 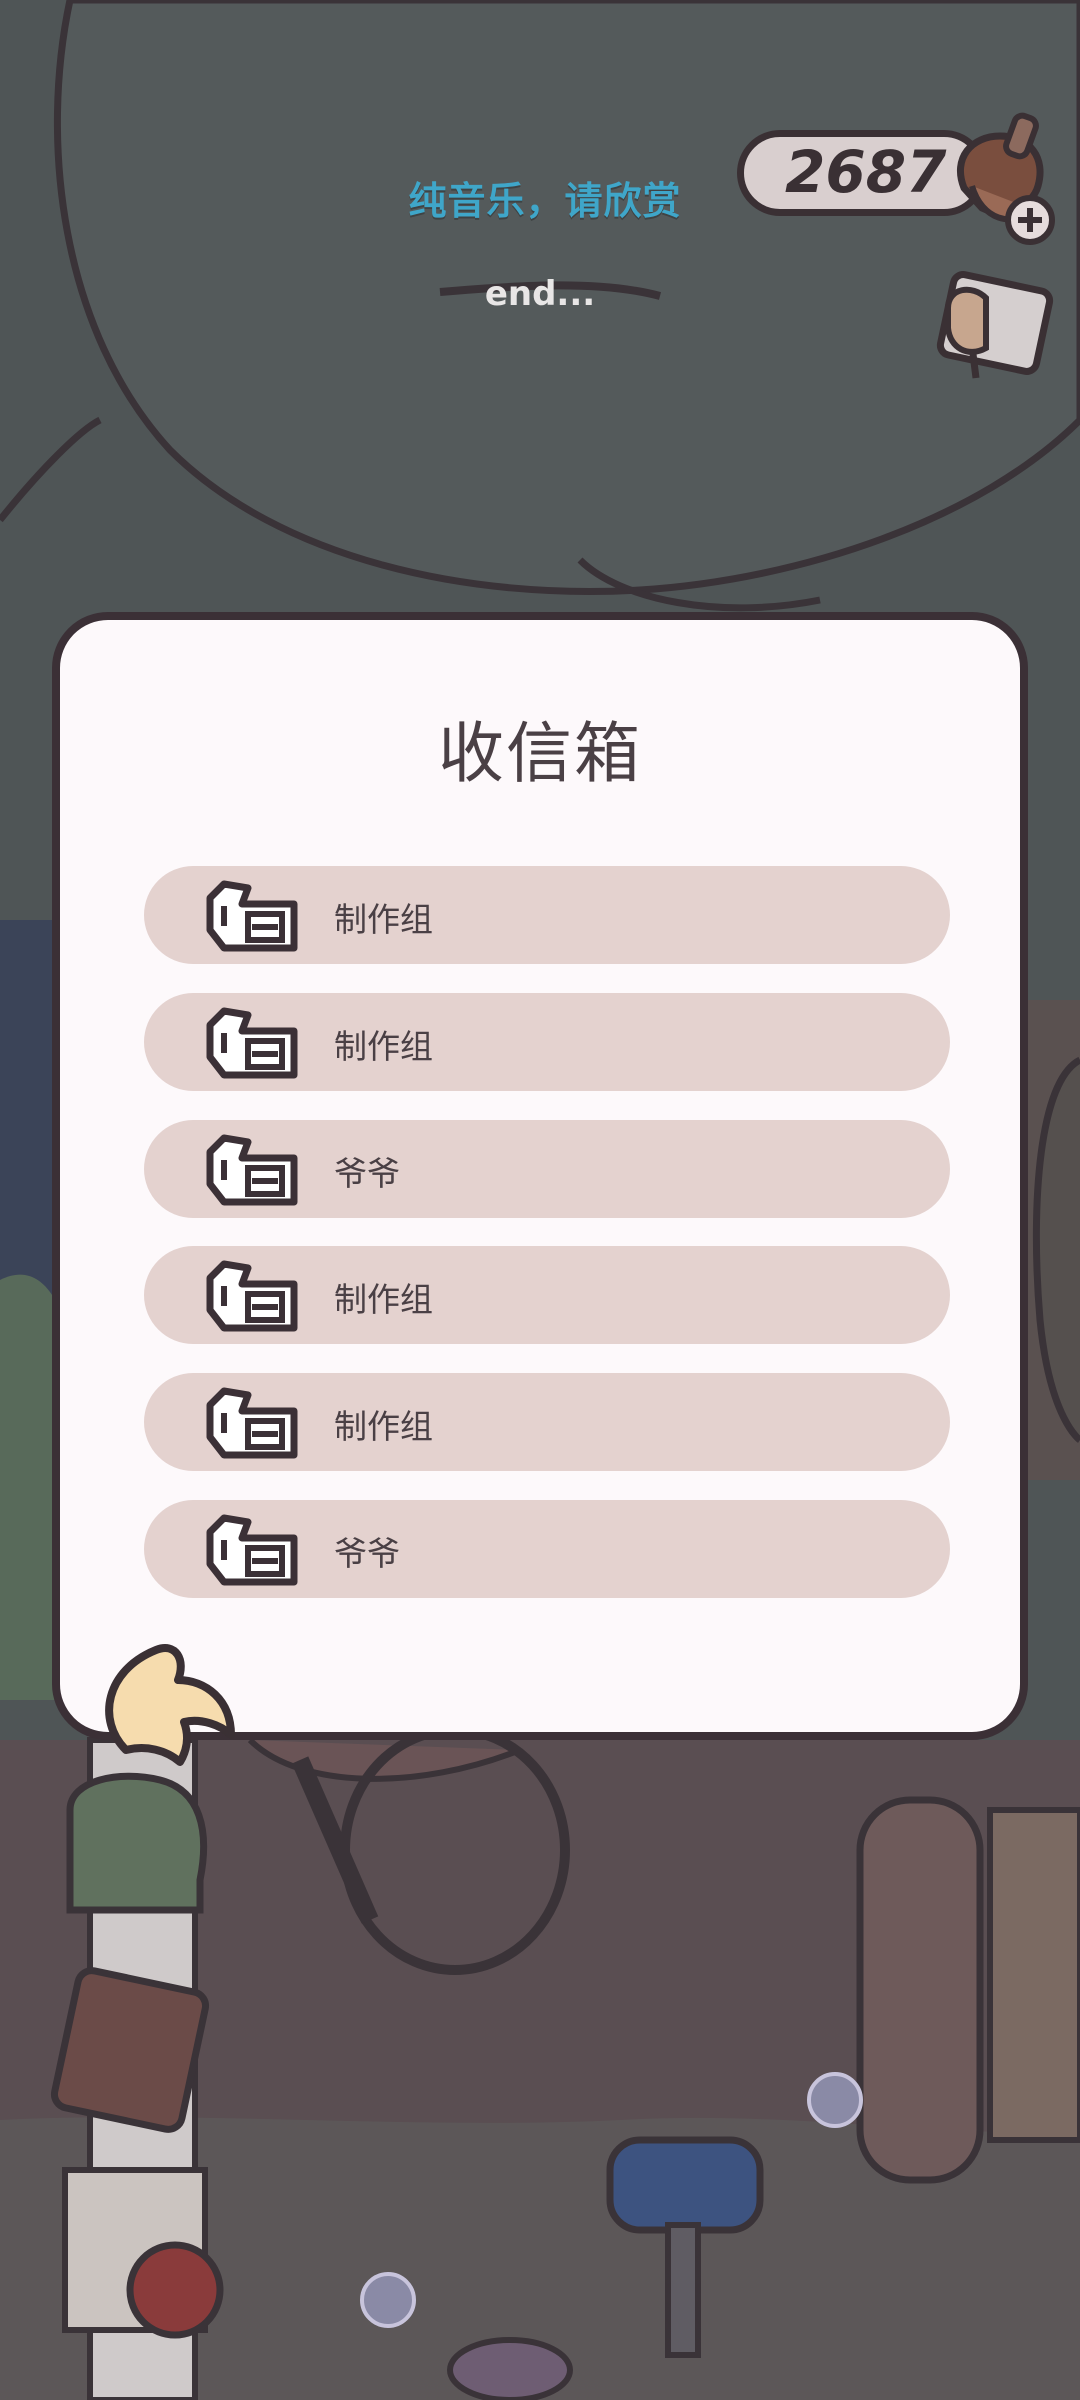 What do you see at coordinates (993, 328) in the screenshot?
I see `envelope-icon` at bounding box center [993, 328].